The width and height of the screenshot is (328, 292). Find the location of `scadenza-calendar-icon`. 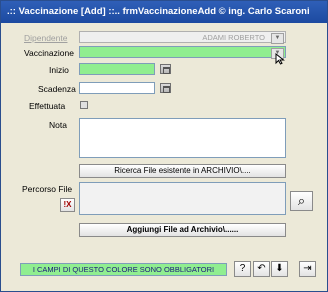

scadenza-calendar-icon is located at coordinates (165, 88).